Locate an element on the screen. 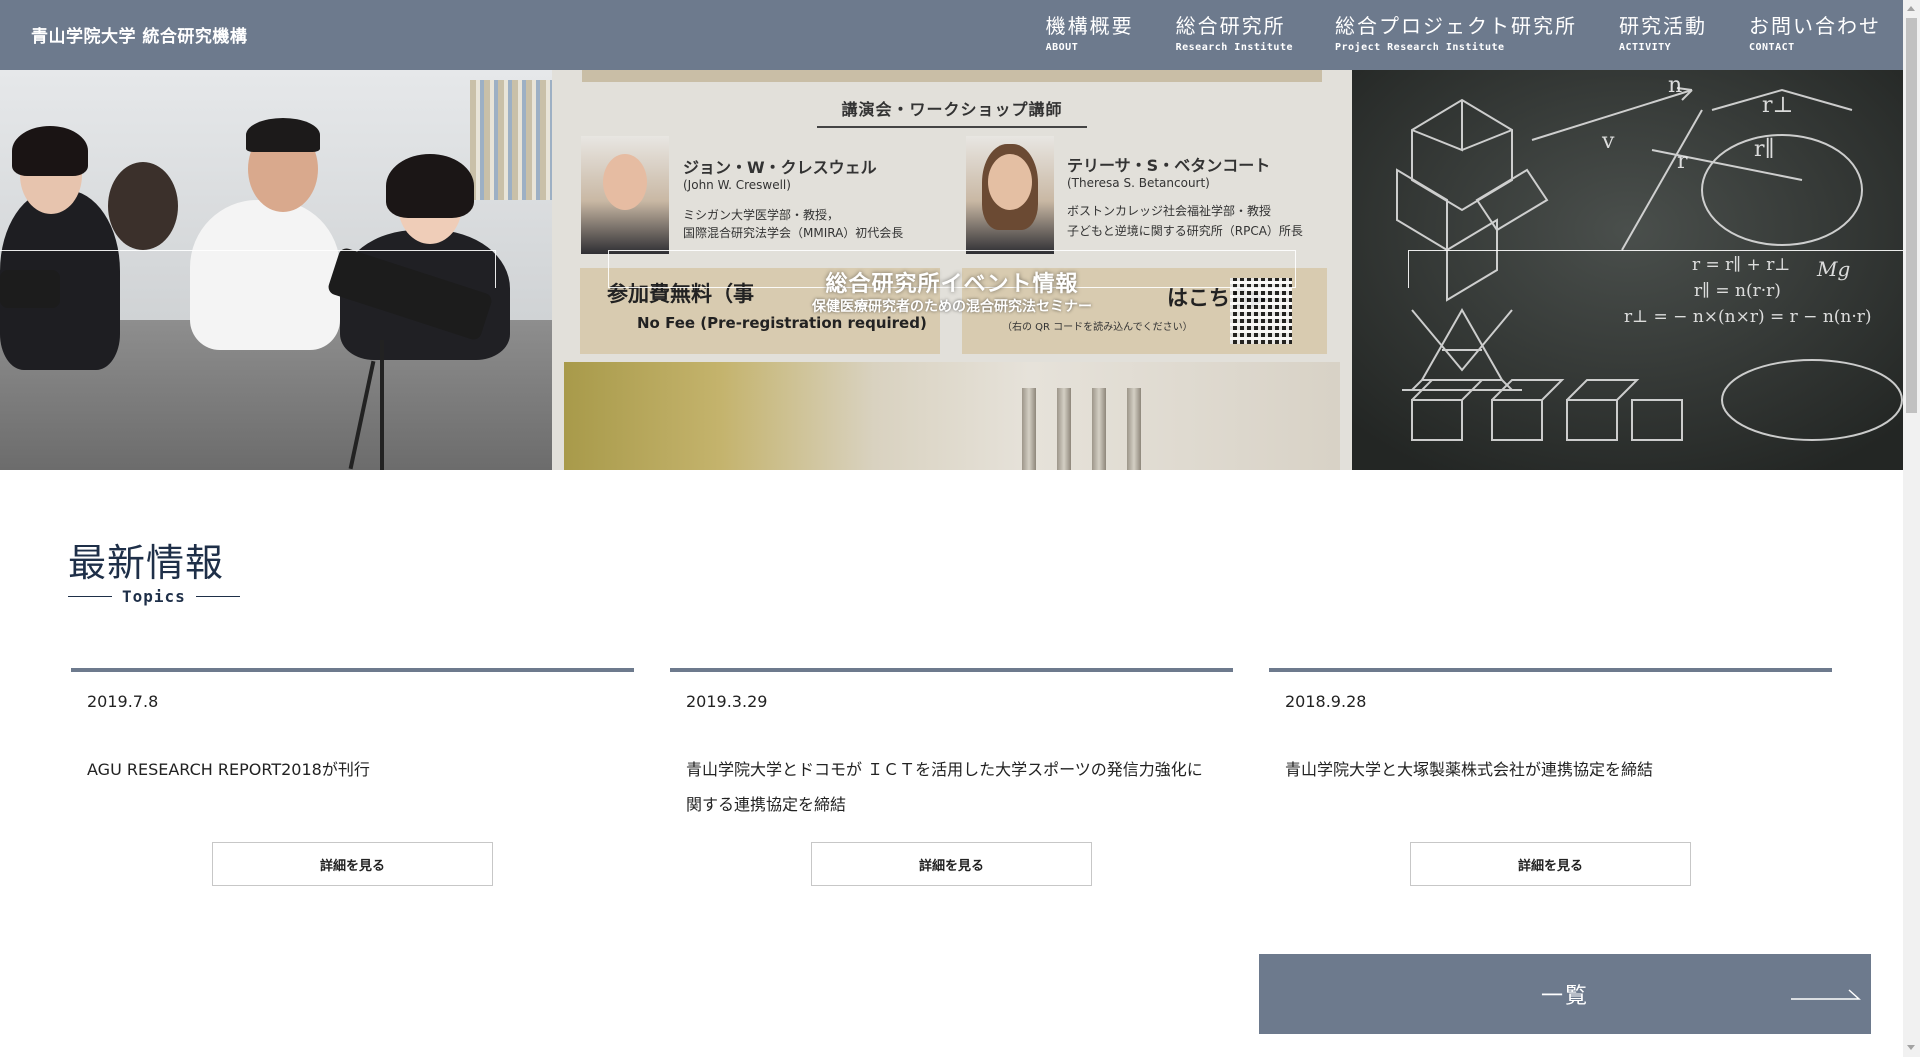 The width and height of the screenshot is (1920, 1057). news-date: 2019.7.8 is located at coordinates (123, 701).